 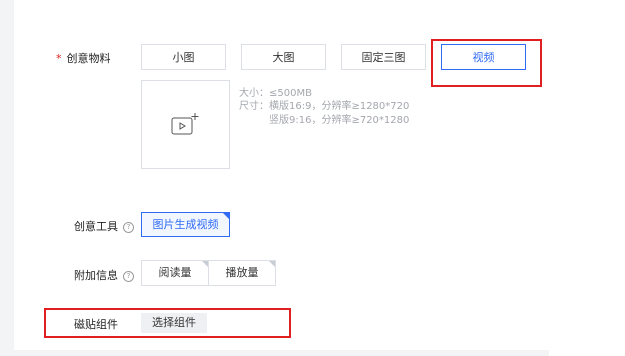 What do you see at coordinates (226, 216) in the screenshot?
I see `selected-corner-icon` at bounding box center [226, 216].